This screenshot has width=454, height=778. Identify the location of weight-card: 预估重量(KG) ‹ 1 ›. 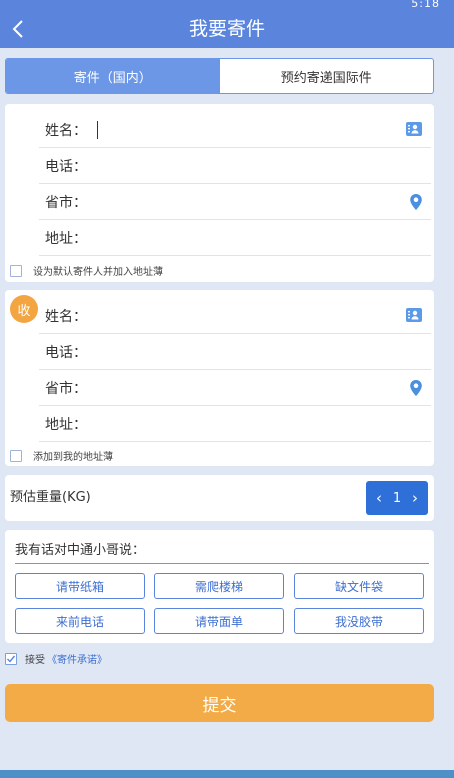
(219, 498).